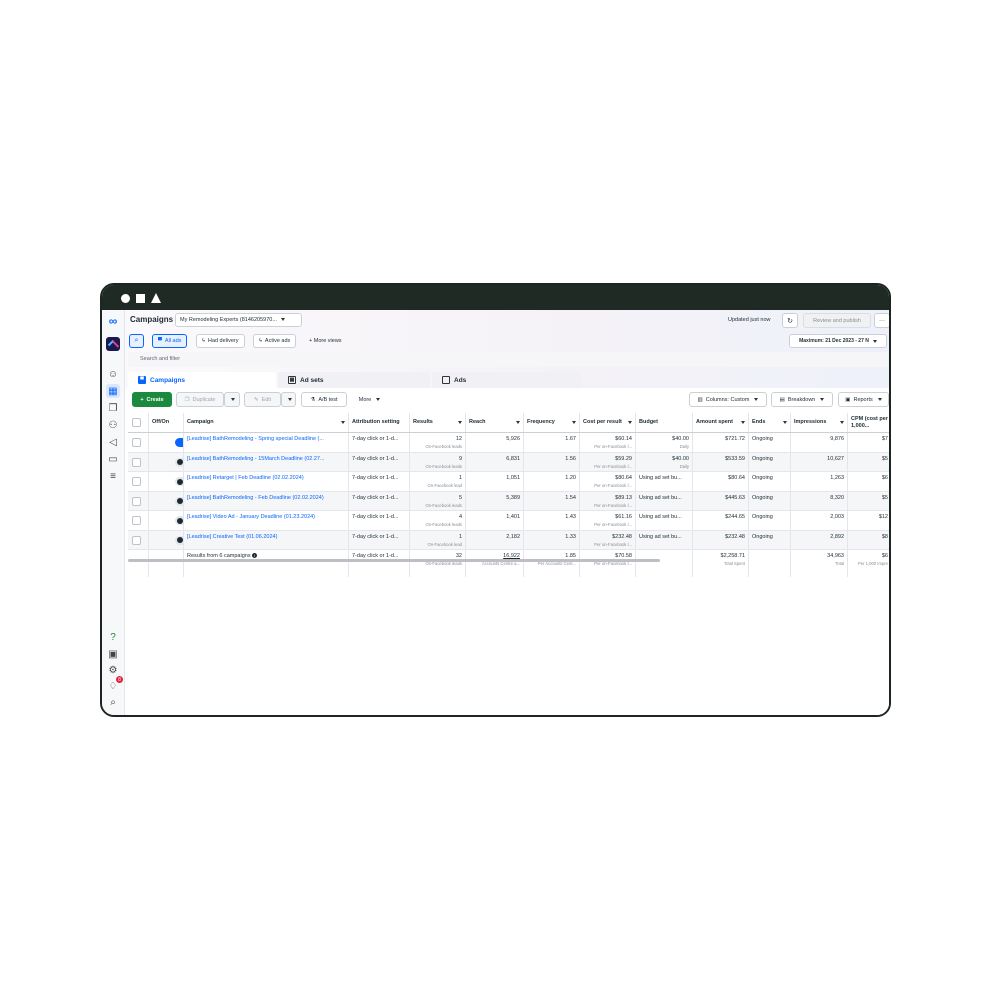  I want to click on menu-icon: ≡, so click(113, 476).